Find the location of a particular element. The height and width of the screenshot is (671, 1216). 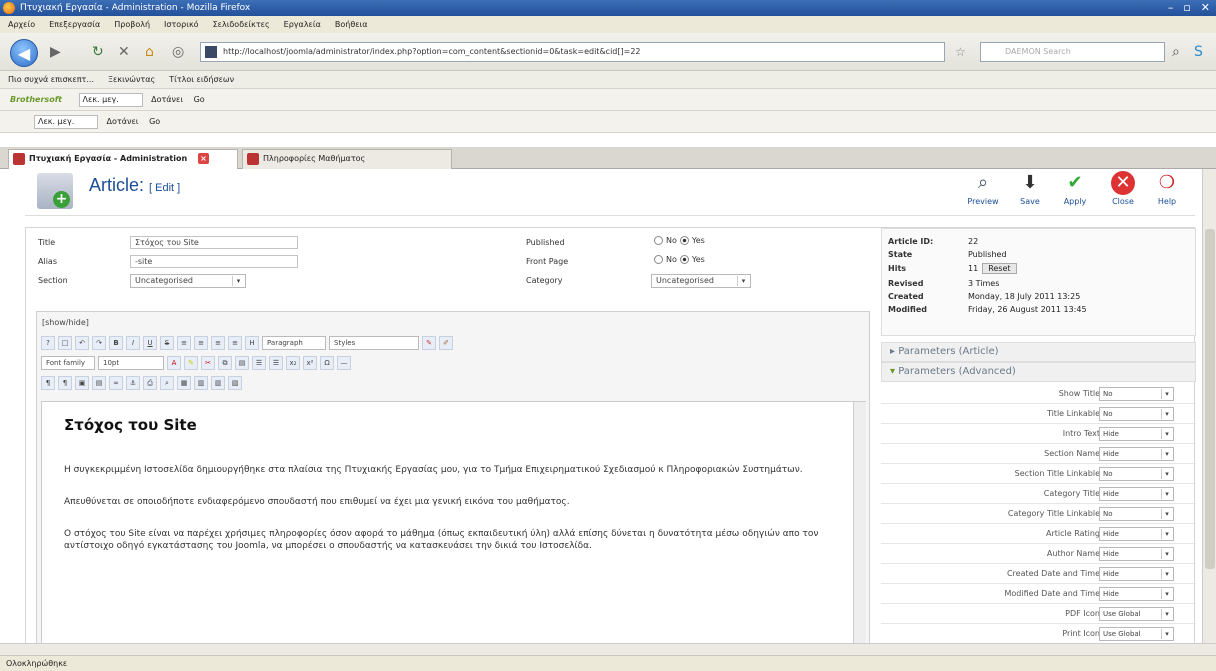

print-icon: ⎙ is located at coordinates (150, 383).